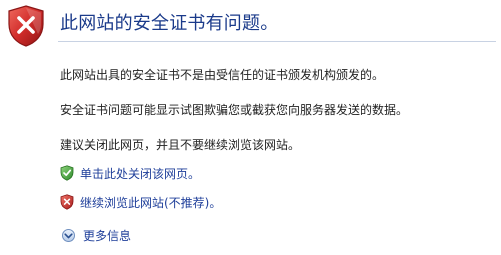  I want to click on title-divider, so click(277, 41).